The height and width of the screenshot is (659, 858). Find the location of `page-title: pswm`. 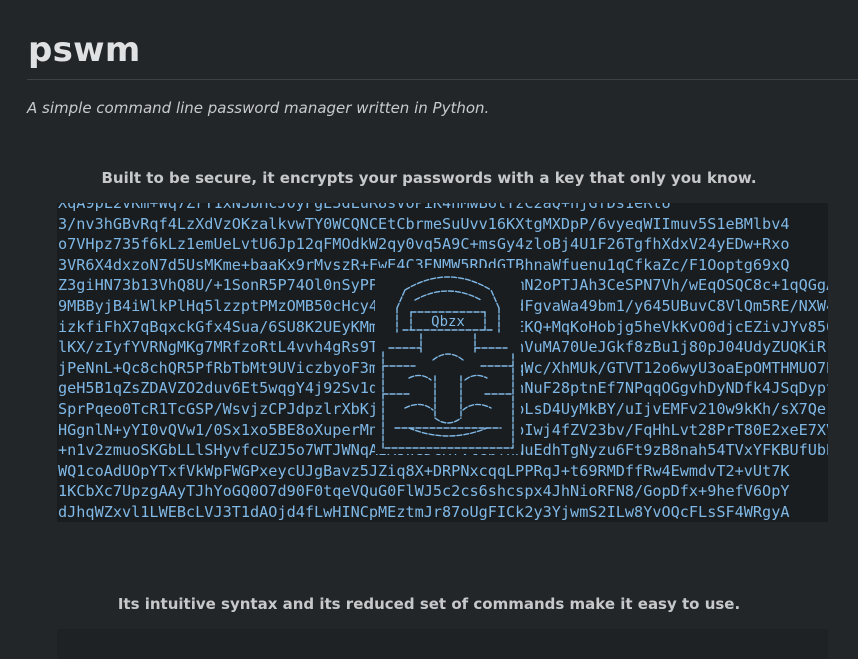

page-title: pswm is located at coordinates (84, 50).